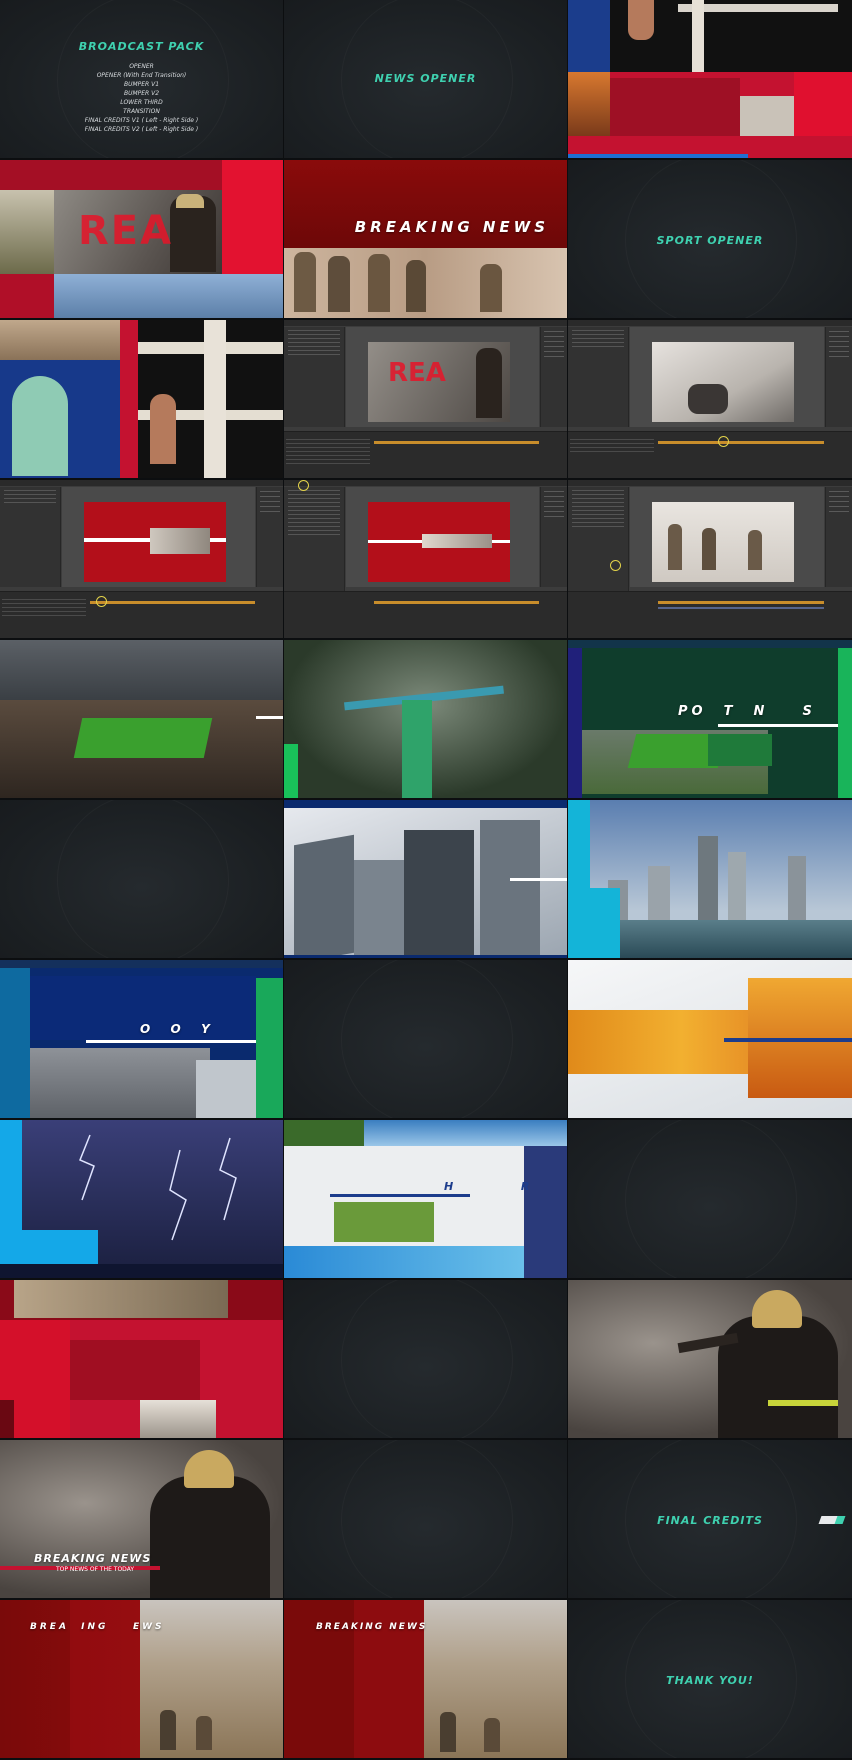  What do you see at coordinates (27, 232) in the screenshot?
I see `field-photo` at bounding box center [27, 232].